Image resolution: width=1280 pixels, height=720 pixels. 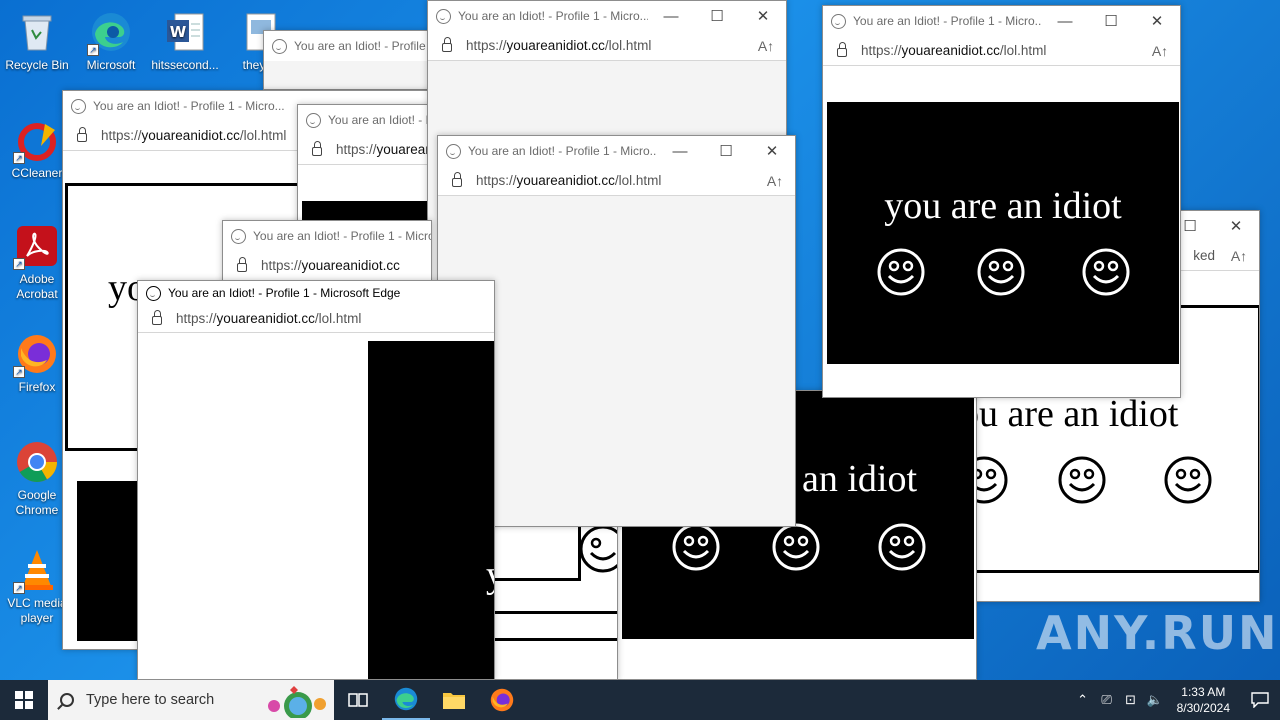 I want to click on page-content: y, so click(x=316, y=506).